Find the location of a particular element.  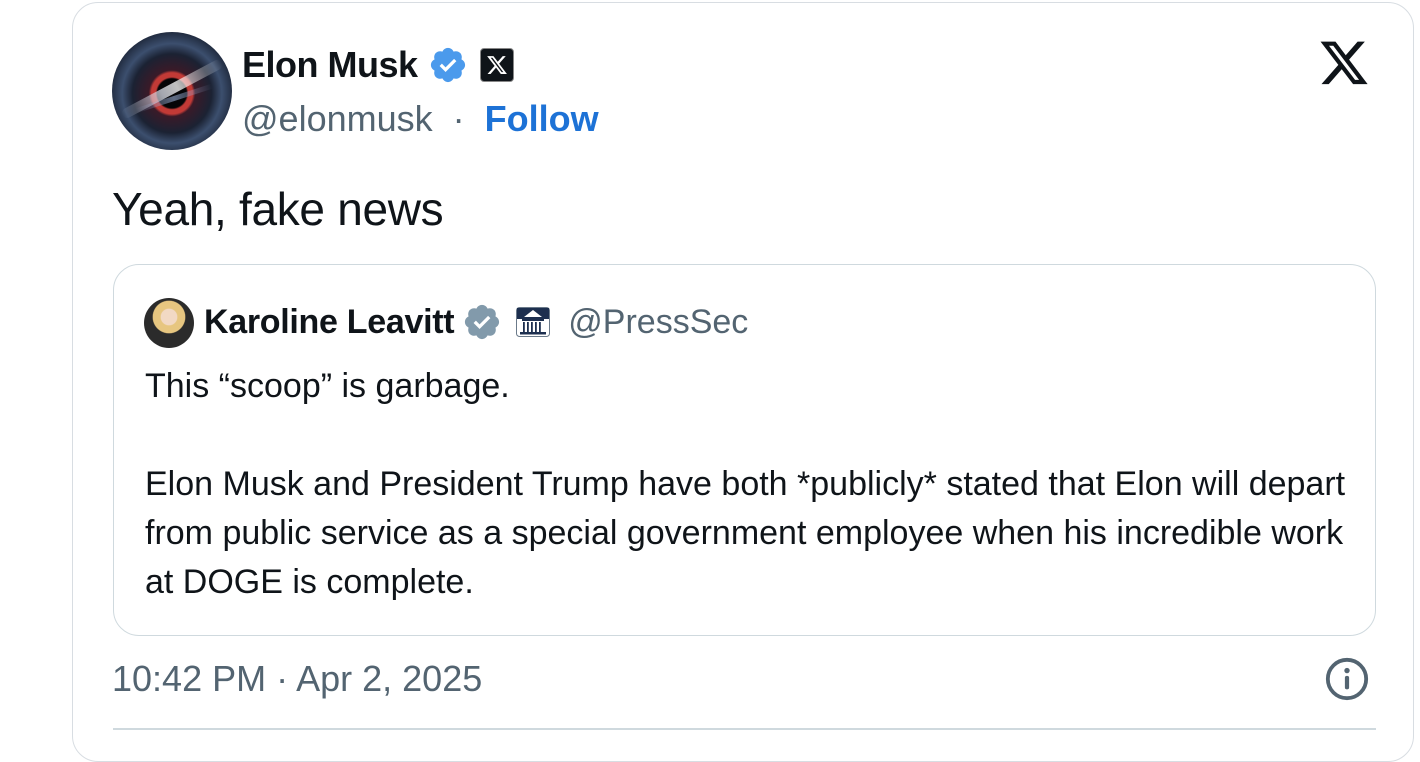

author-name-row: Elon Musk is located at coordinates (378, 65).